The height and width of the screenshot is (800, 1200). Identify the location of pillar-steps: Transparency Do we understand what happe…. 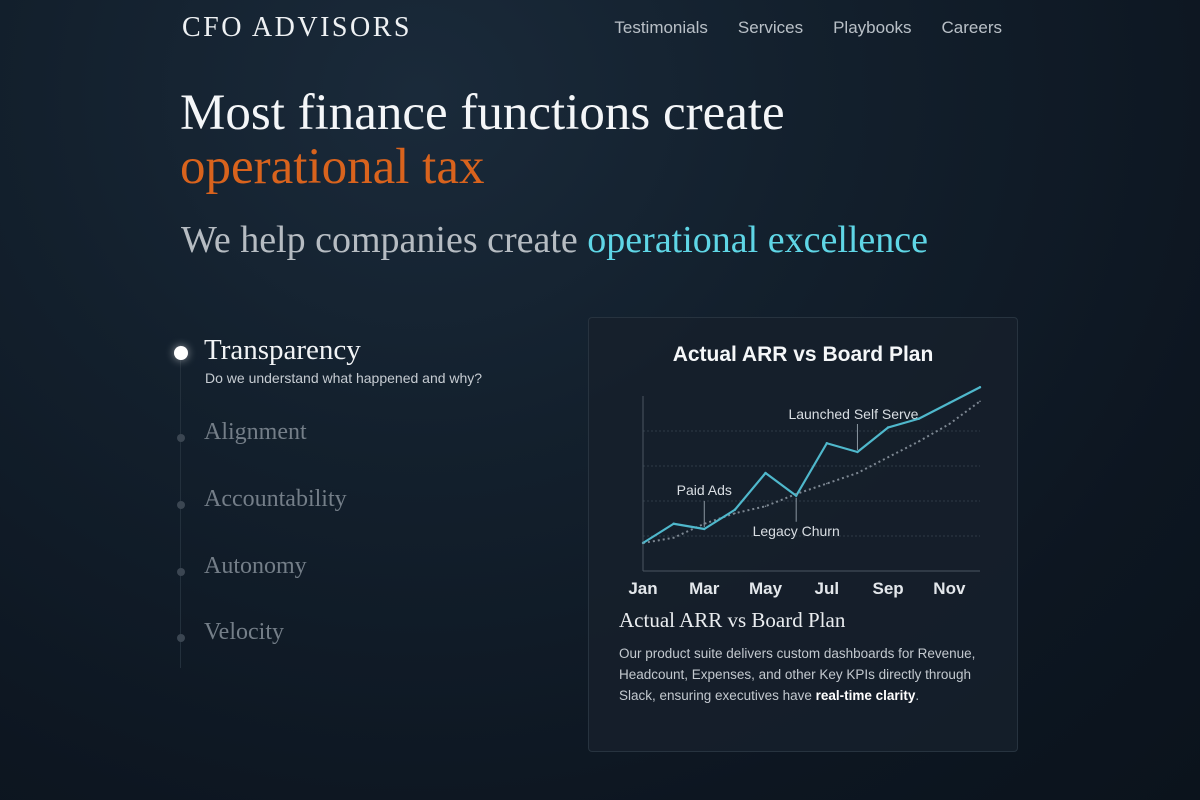
(358, 495).